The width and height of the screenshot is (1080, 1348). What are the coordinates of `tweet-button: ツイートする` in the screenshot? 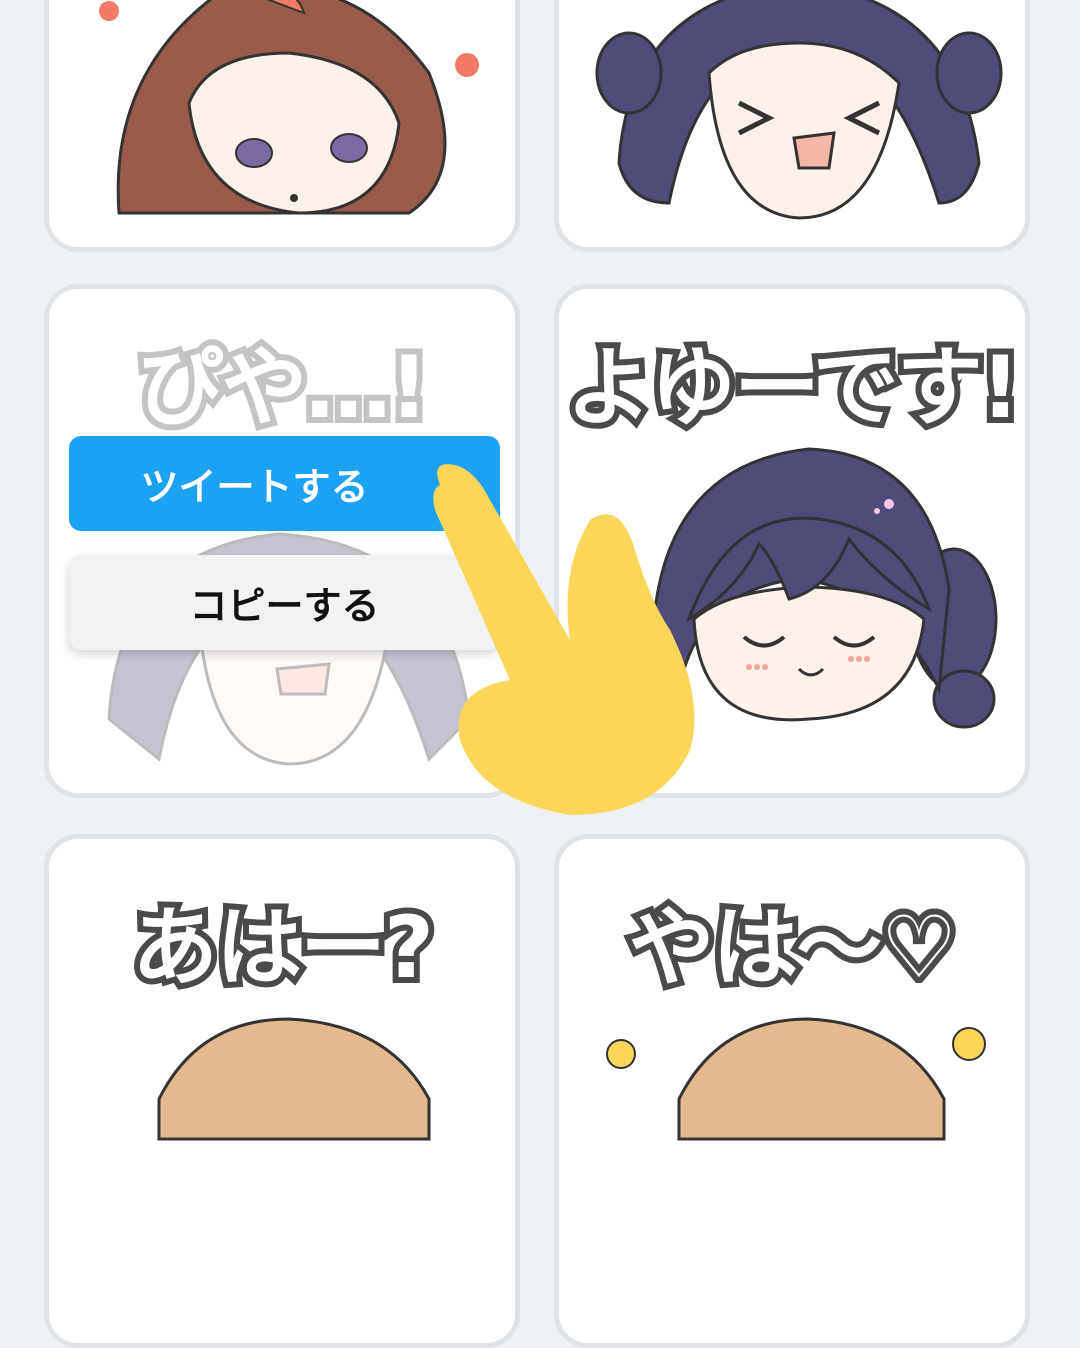 It's located at (284, 483).